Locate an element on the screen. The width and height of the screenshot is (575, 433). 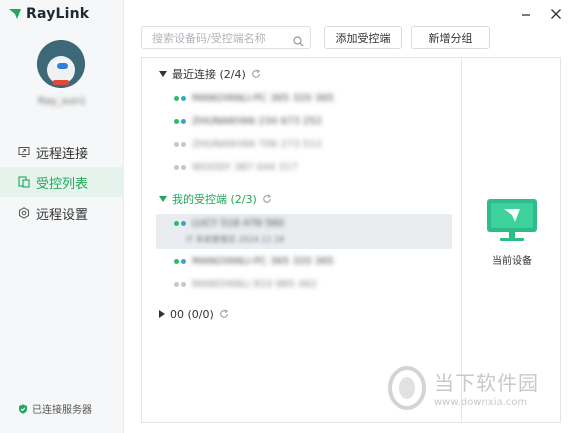
avatar is located at coordinates (61, 64).